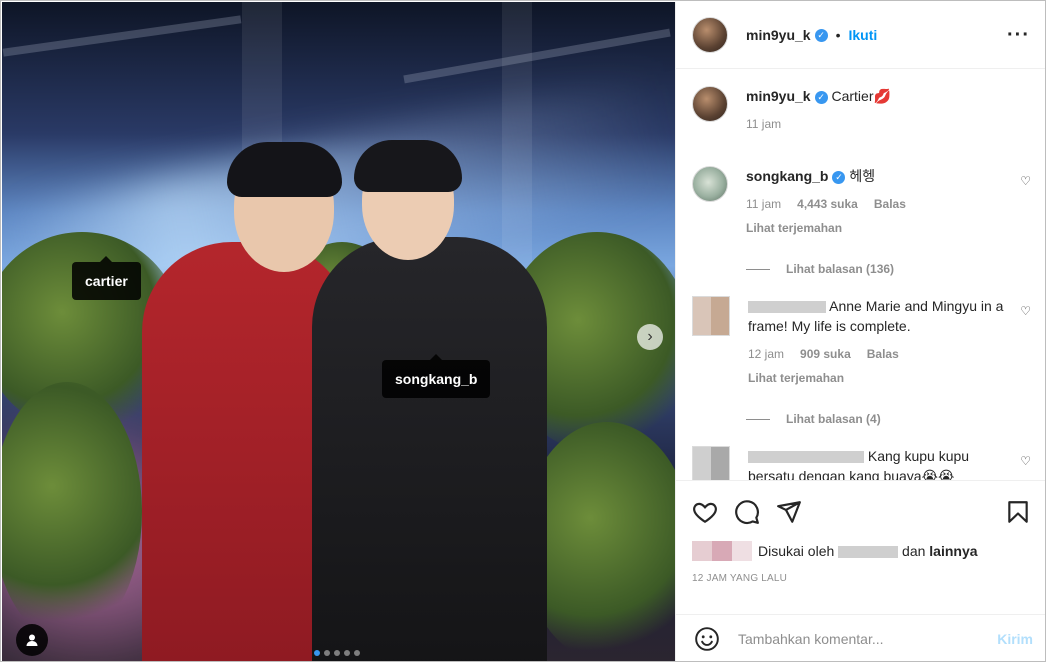  I want to click on liked-by-and: dan, so click(914, 551).